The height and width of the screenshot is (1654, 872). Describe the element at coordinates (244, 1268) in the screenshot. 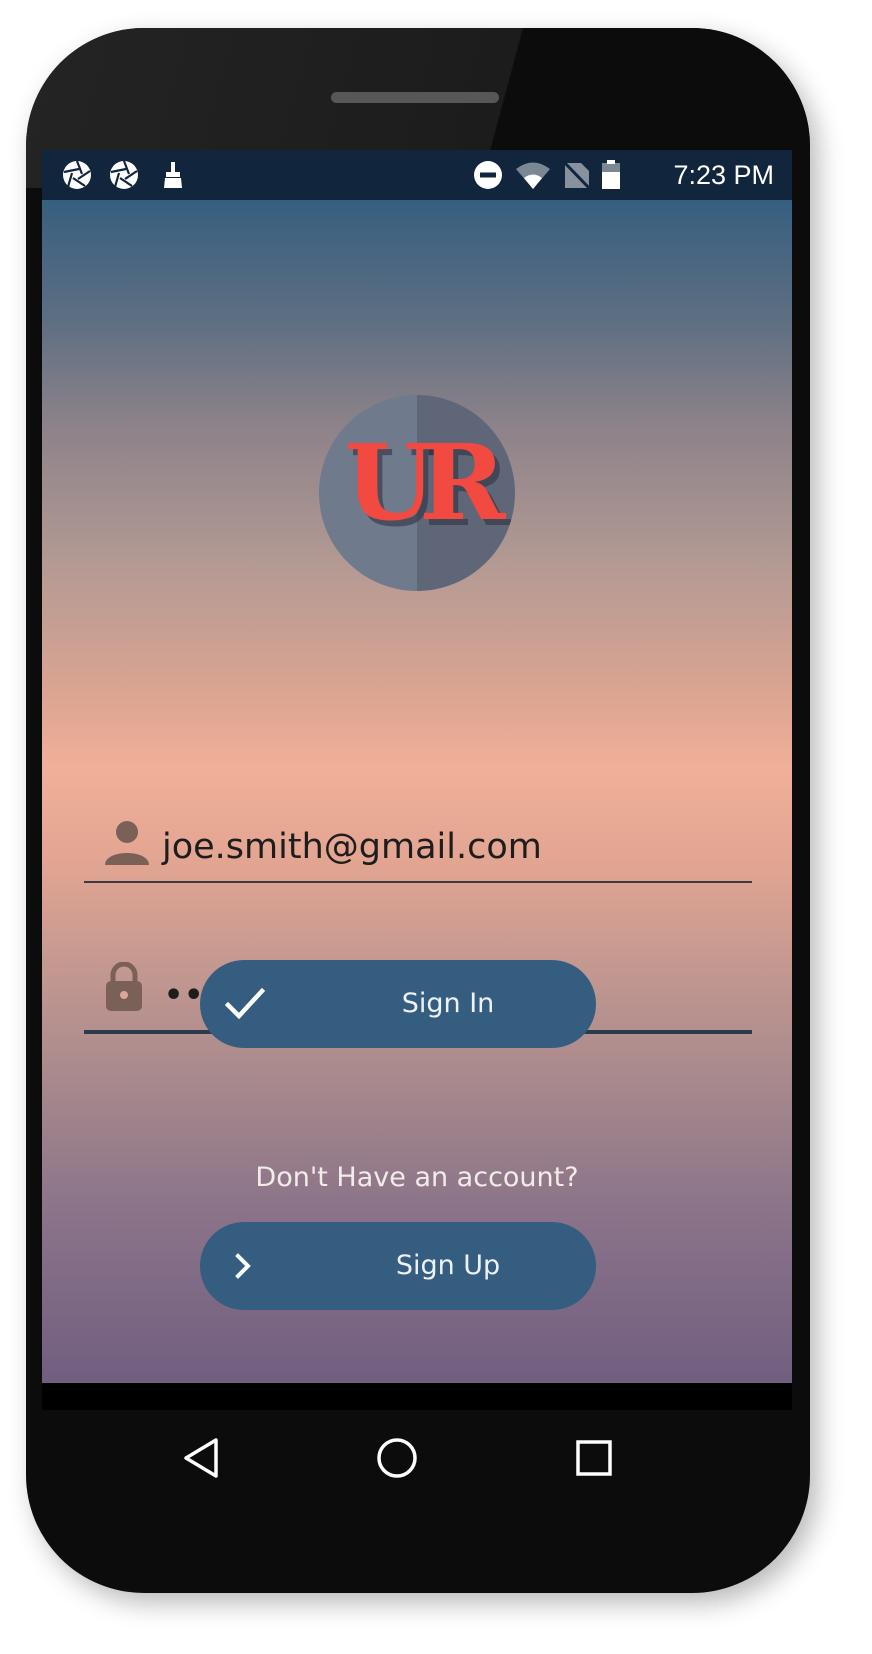

I see `chevron-right-icon` at that location.